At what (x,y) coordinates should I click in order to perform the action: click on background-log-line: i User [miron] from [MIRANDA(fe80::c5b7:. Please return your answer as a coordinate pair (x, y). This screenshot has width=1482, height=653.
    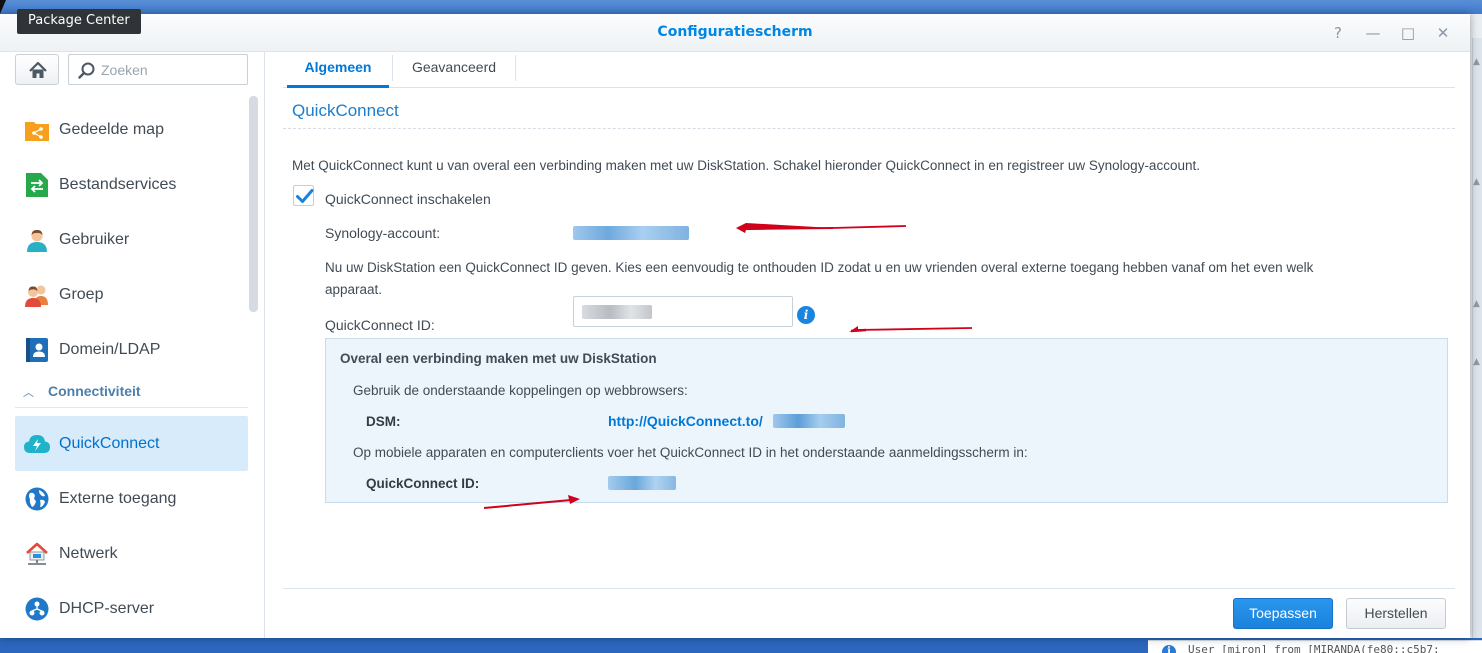
    Looking at the image, I should click on (1315, 646).